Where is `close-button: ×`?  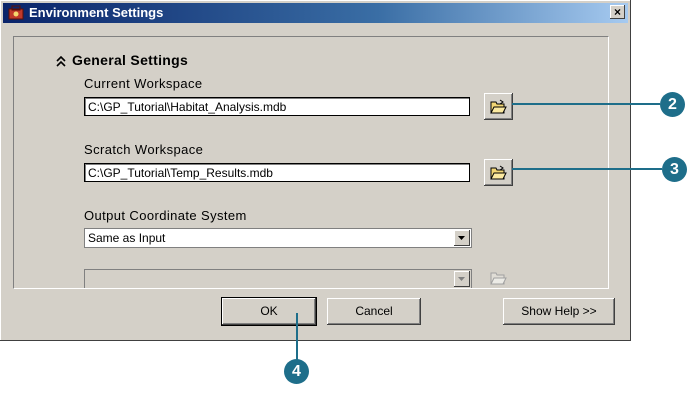
close-button: × is located at coordinates (617, 12).